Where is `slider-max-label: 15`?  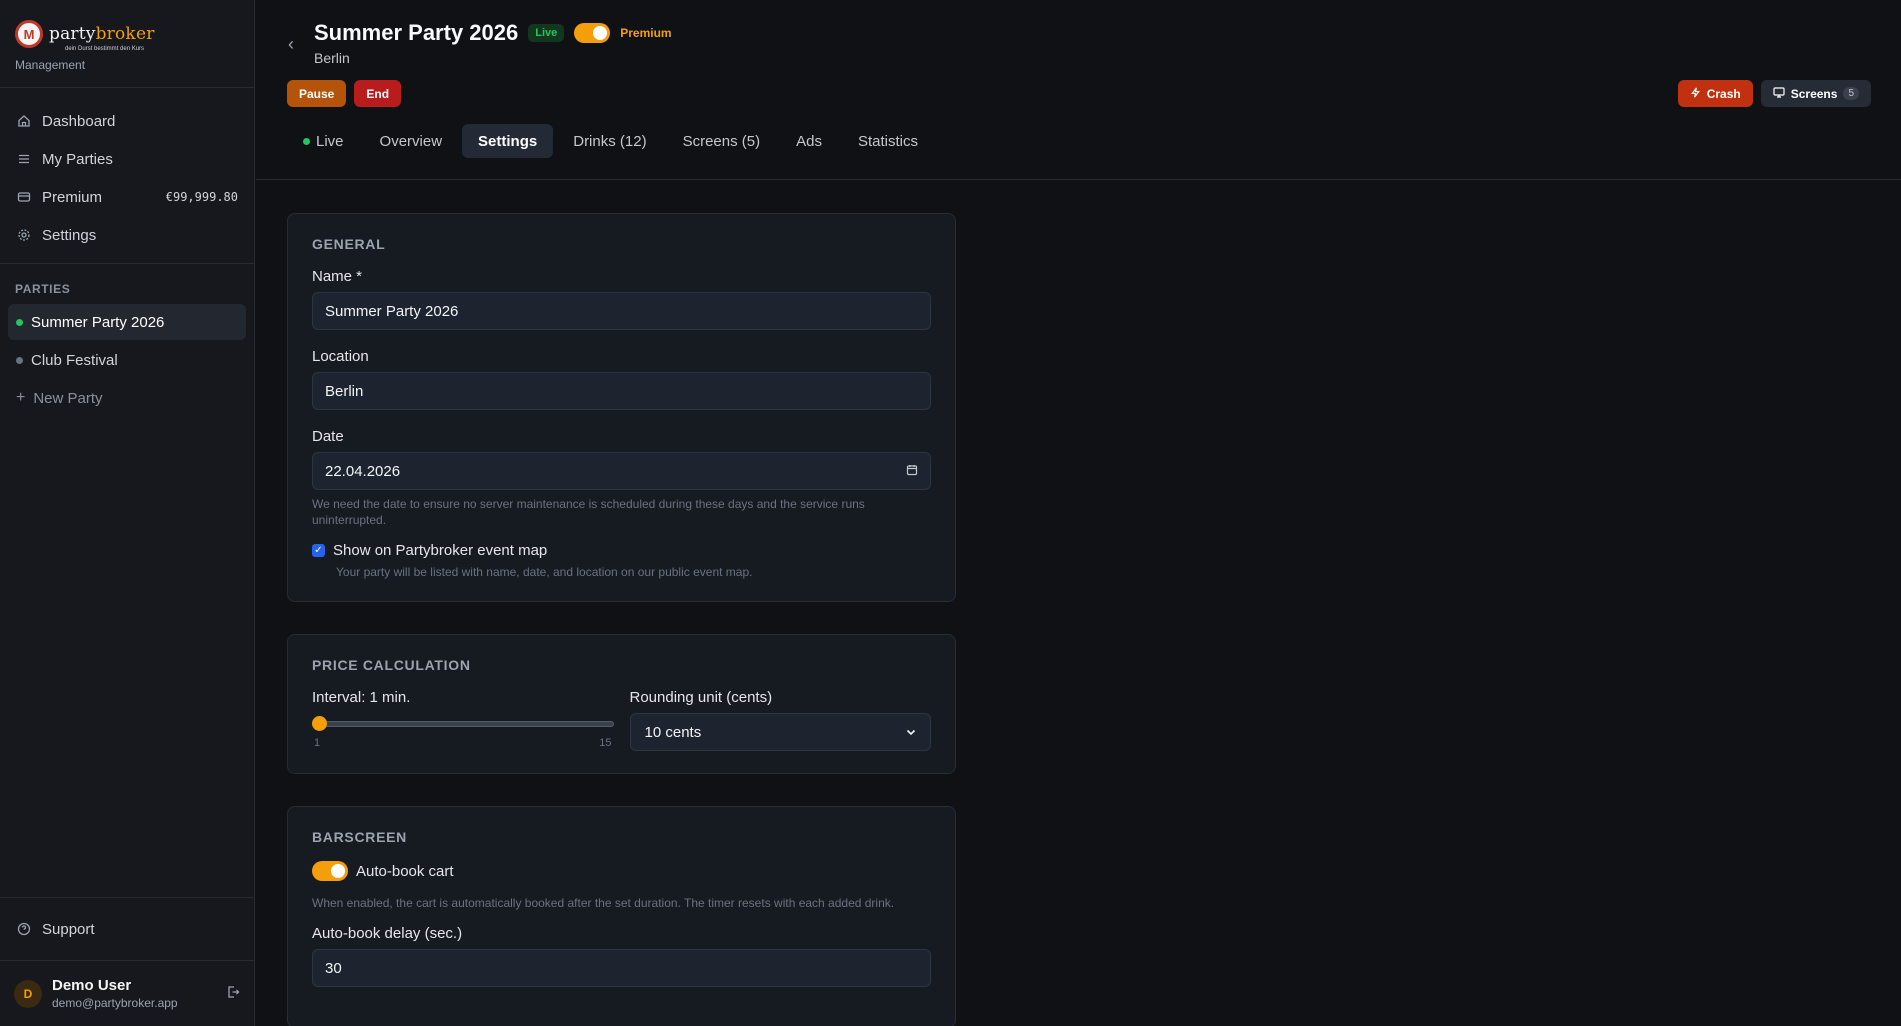 slider-max-label: 15 is located at coordinates (605, 743).